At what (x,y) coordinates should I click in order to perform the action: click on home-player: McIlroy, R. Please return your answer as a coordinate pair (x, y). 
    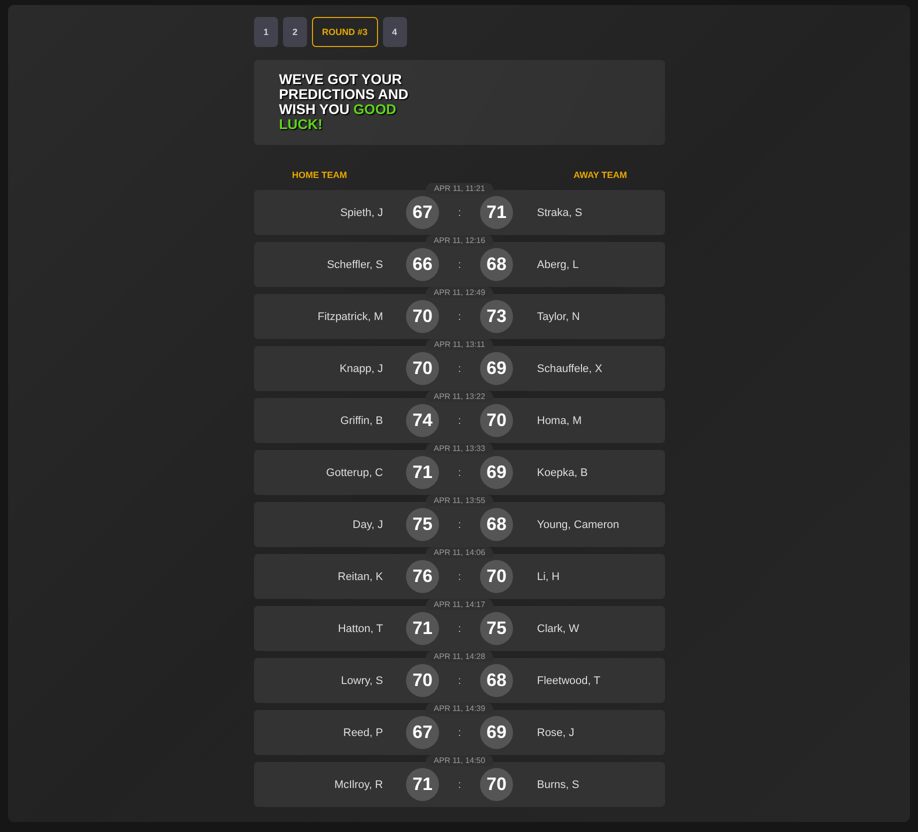
    Looking at the image, I should click on (358, 784).